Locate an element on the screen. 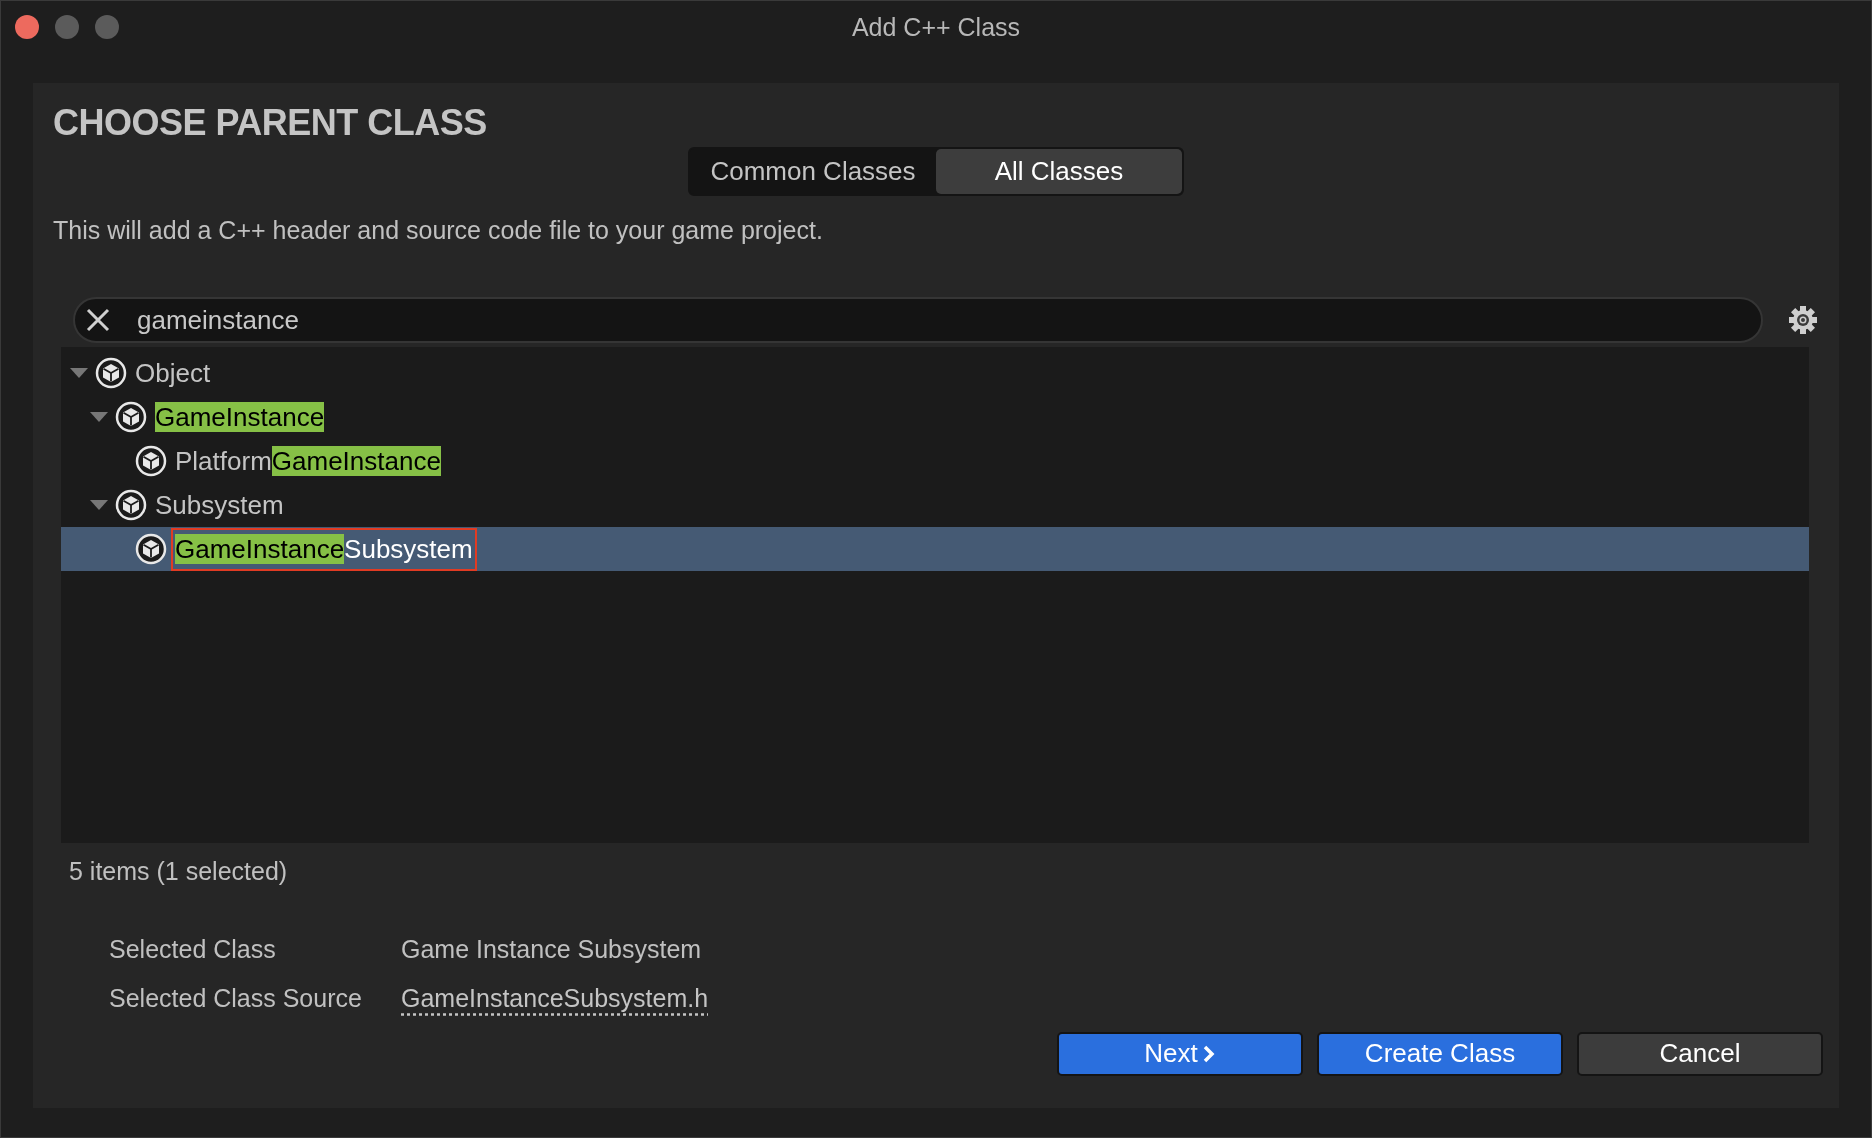 Image resolution: width=1872 pixels, height=1138 pixels. tree-item-label: GameInstanceSubsystem is located at coordinates (324, 549).